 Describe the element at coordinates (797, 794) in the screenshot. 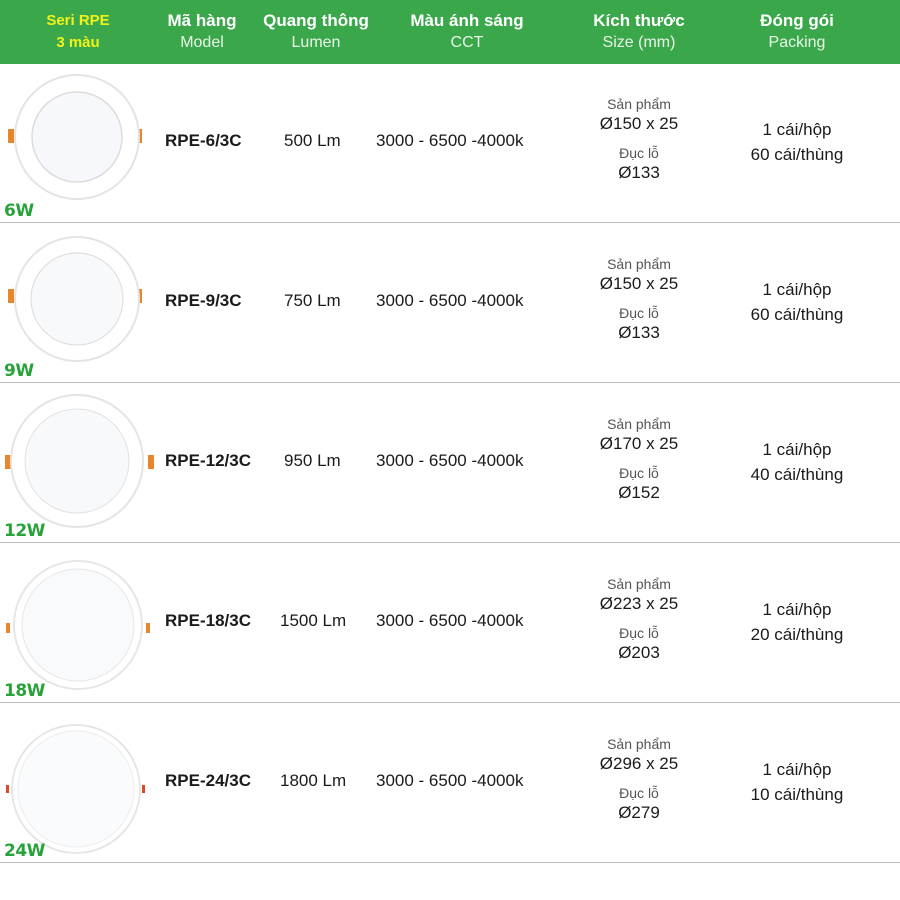

I see `pack-per-carton: 10 cái/thùng` at that location.